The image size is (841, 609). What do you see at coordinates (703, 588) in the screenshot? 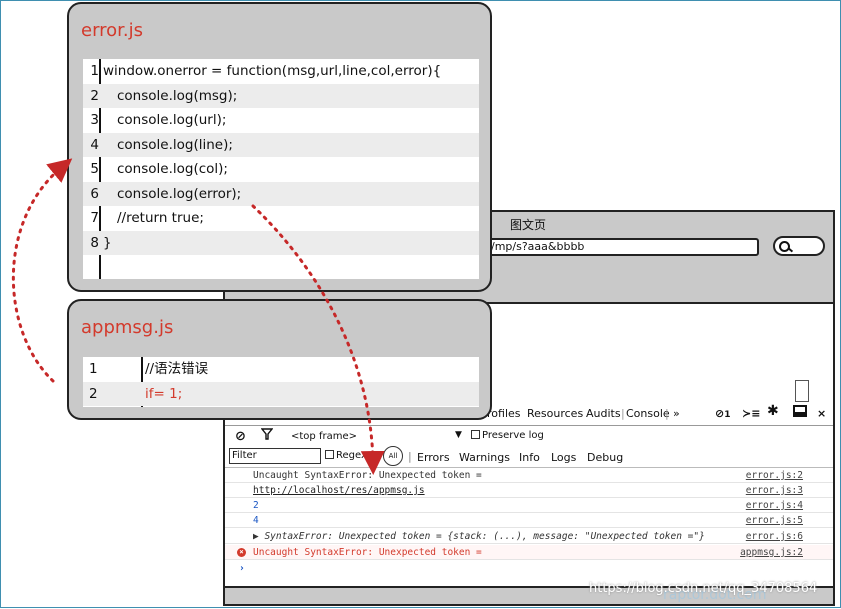
I see `watermark: https://blog.csdn.net/qq_34708564` at bounding box center [703, 588].